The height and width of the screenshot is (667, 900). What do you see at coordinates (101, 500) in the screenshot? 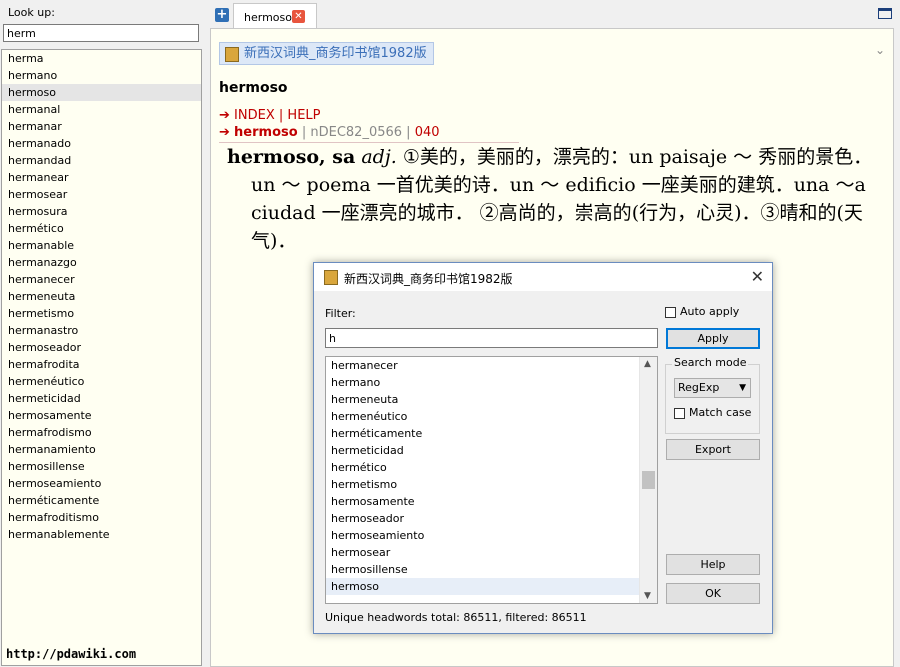
I see `word-list-item: herméticamente` at bounding box center [101, 500].